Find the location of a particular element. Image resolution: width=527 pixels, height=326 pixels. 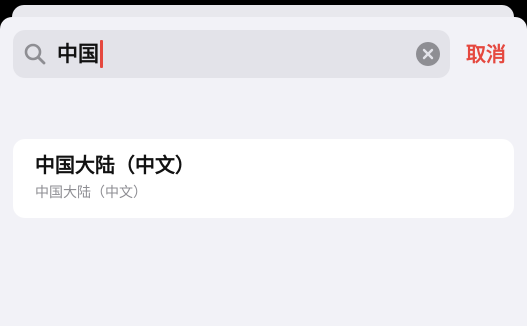

clear-icon is located at coordinates (428, 54).